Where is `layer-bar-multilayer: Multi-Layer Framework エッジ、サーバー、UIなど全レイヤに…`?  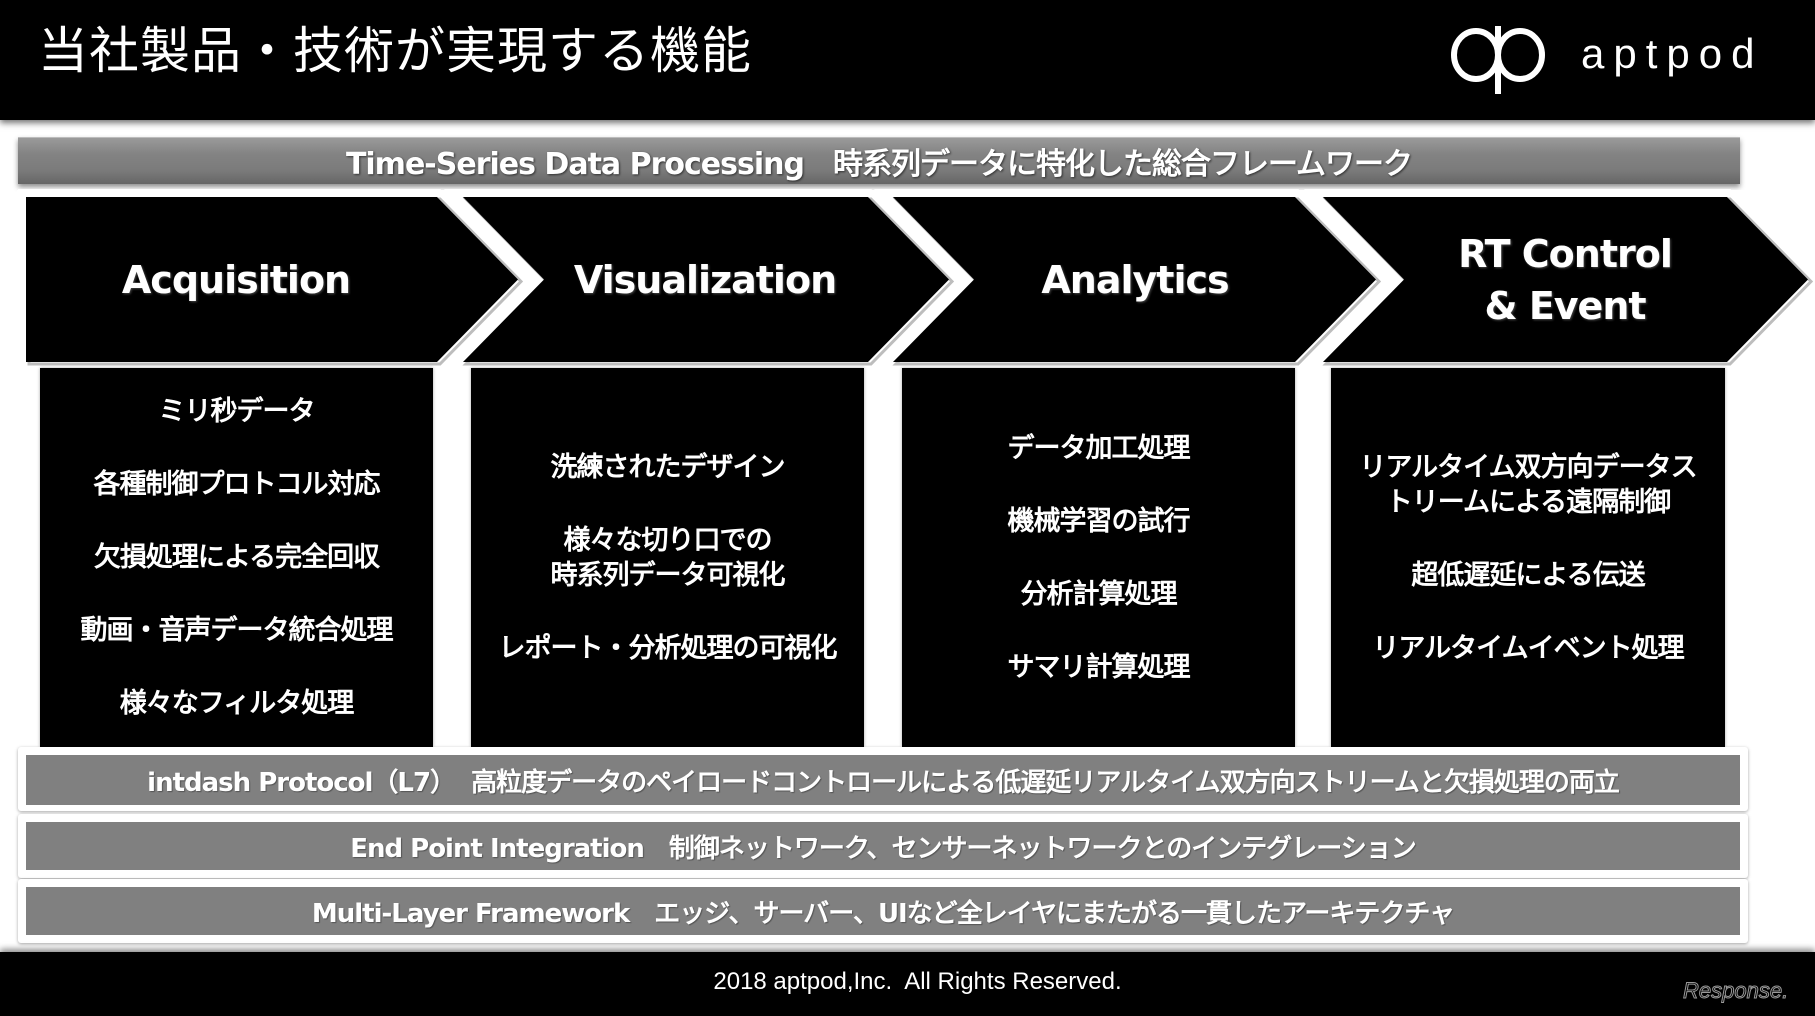 layer-bar-multilayer: Multi-Layer Framework エッジ、サーバー、UIなど全レイヤに… is located at coordinates (883, 911).